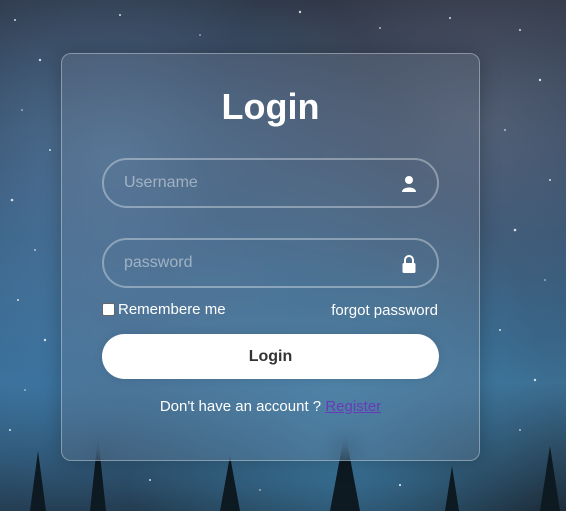  What do you see at coordinates (353, 406) in the screenshot?
I see `register-link: Register` at bounding box center [353, 406].